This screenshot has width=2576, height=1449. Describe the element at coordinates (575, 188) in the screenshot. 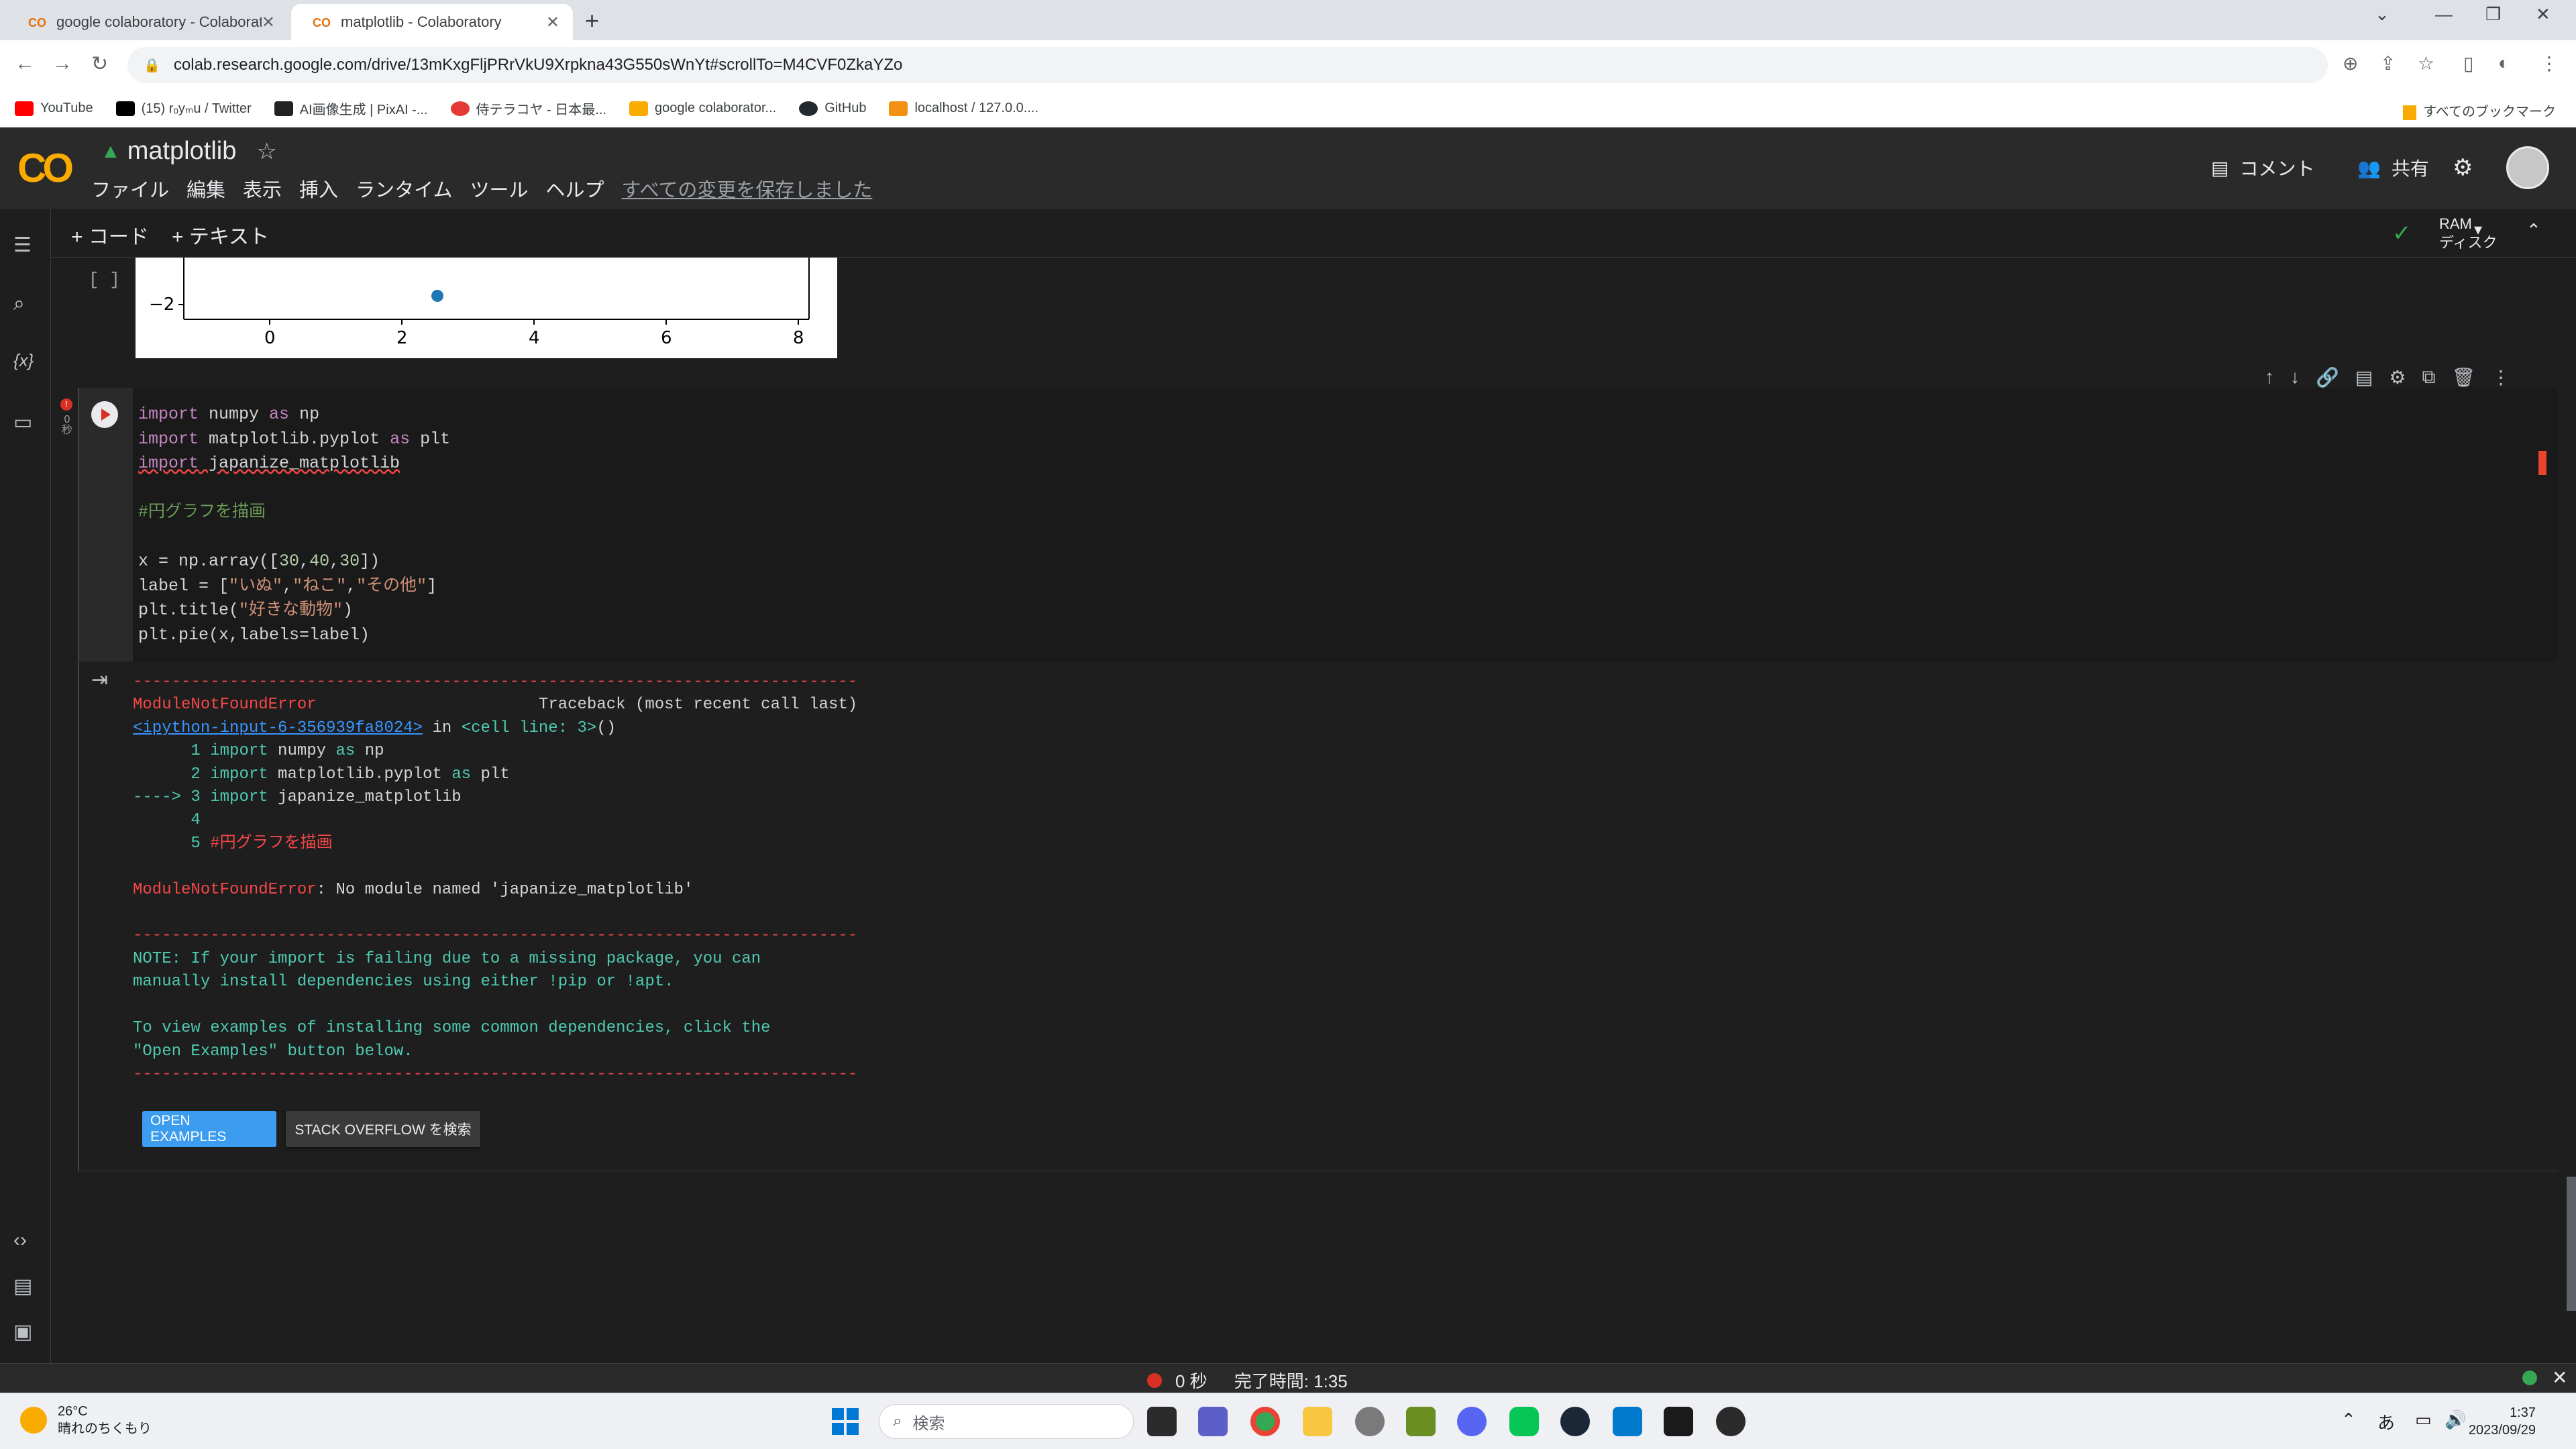

I see `menu-help: ヘルプ` at that location.